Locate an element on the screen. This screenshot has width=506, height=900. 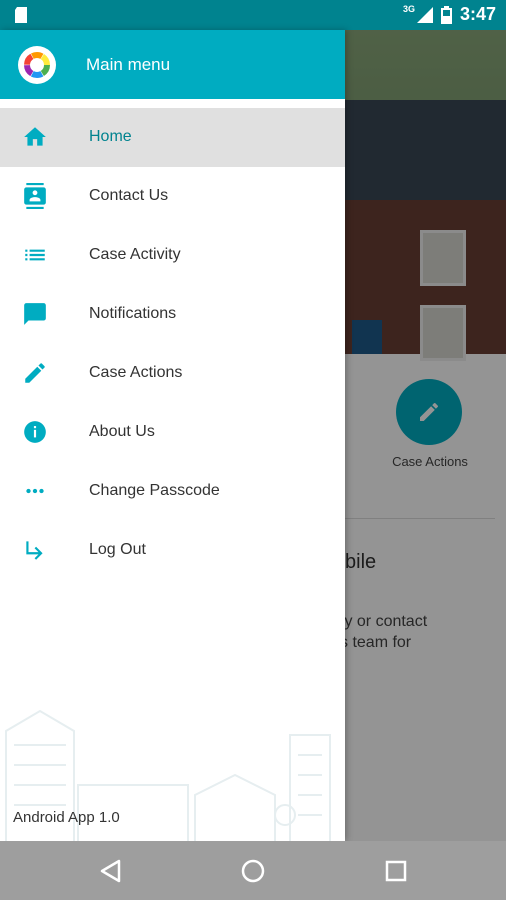
info-icon is located at coordinates (35, 432).